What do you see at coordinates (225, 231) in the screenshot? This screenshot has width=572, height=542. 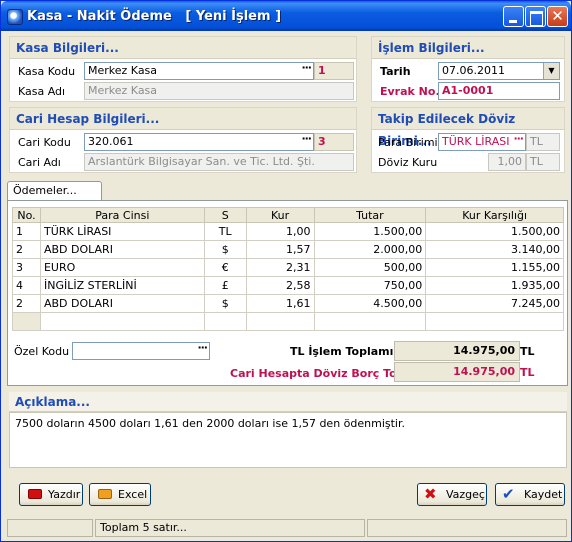 I see `cell-symbol: TL` at bounding box center [225, 231].